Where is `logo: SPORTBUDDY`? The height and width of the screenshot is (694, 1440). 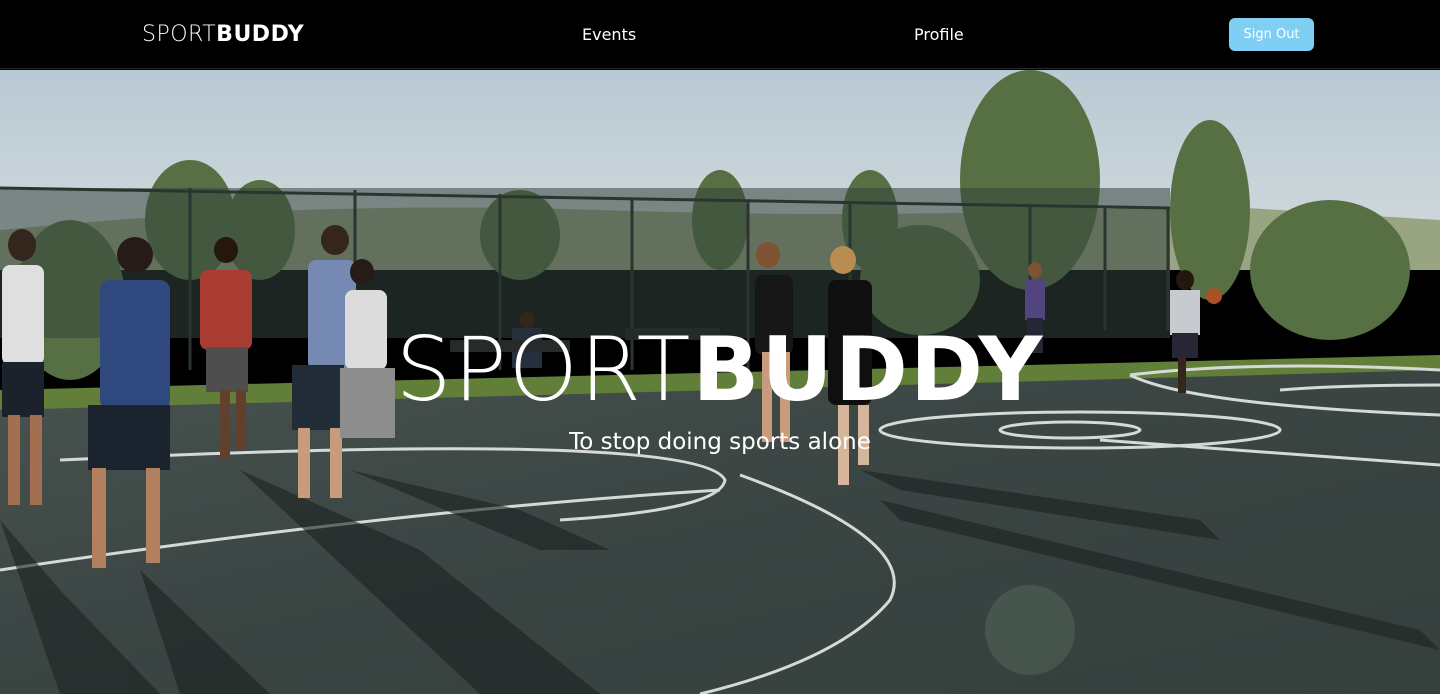
logo: SPORTBUDDY is located at coordinates (223, 35).